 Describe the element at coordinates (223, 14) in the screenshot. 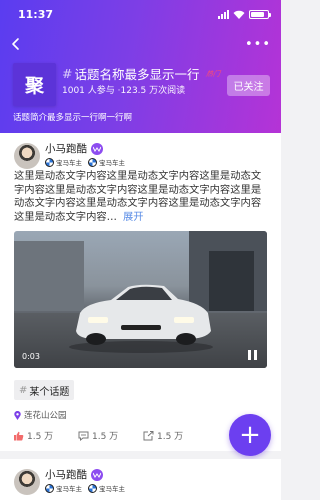

I see `signal-icon` at that location.